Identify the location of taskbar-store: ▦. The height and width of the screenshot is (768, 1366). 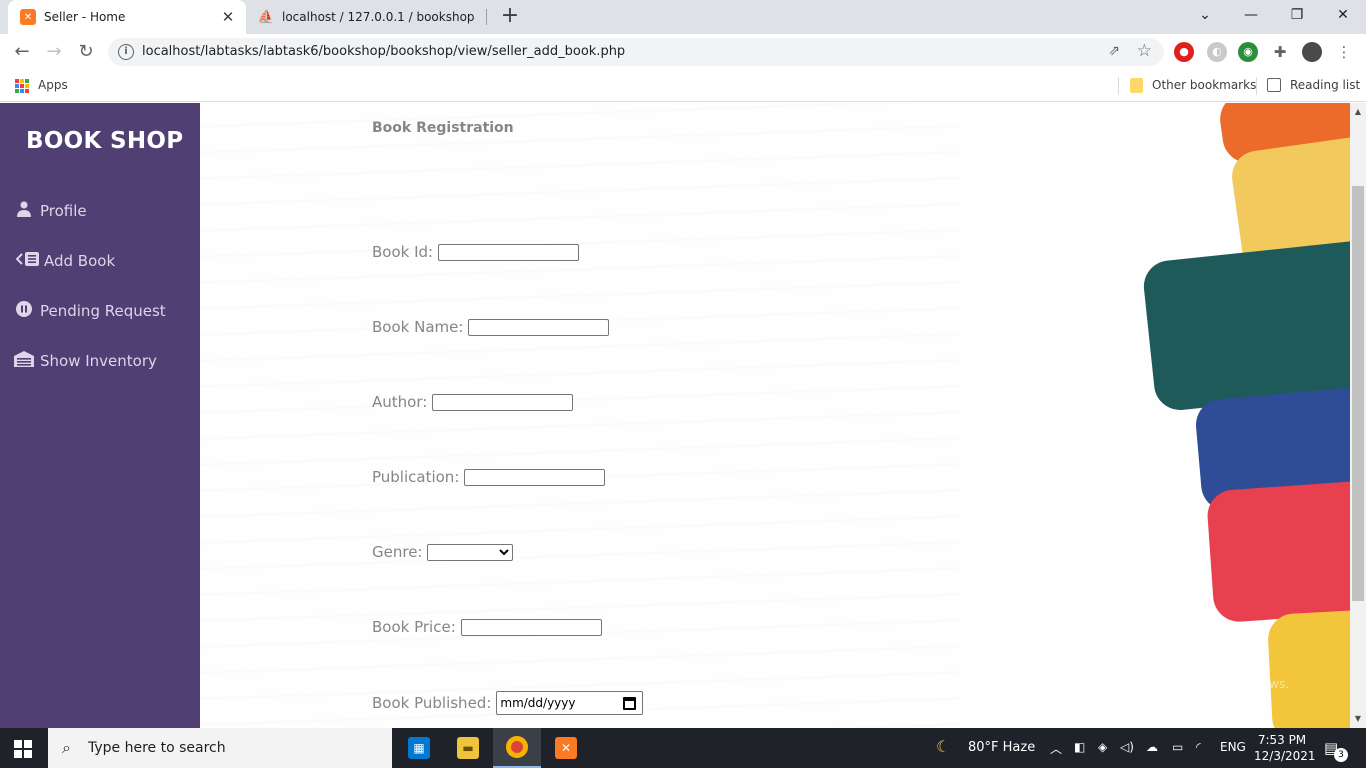
(419, 748).